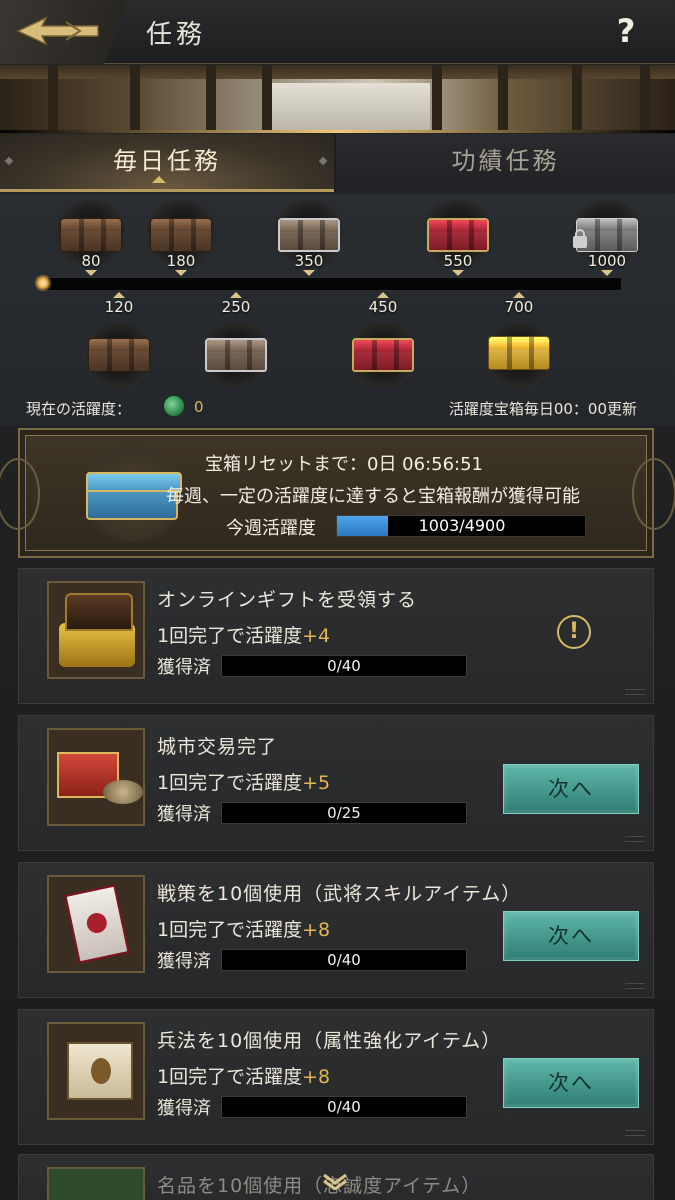  Describe the element at coordinates (181, 261) in the screenshot. I see `chest-threshold: 180` at that location.